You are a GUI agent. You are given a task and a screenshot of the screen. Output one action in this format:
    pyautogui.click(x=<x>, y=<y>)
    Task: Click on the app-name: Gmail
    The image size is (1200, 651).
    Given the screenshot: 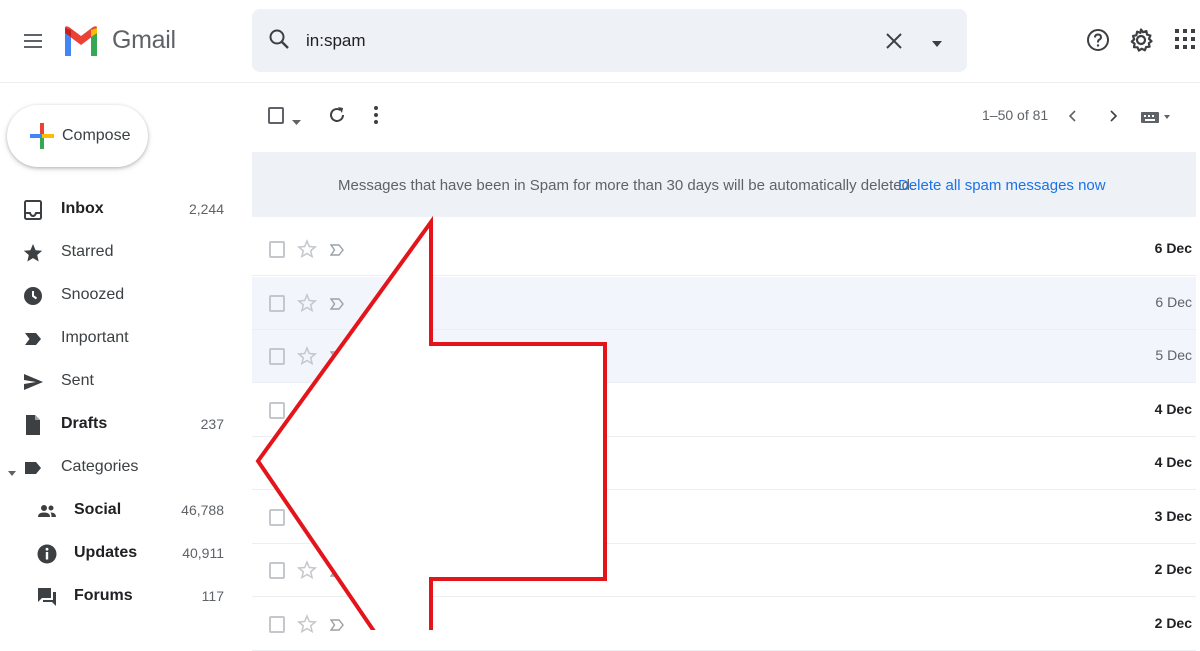 What is the action you would take?
    pyautogui.click(x=144, y=40)
    